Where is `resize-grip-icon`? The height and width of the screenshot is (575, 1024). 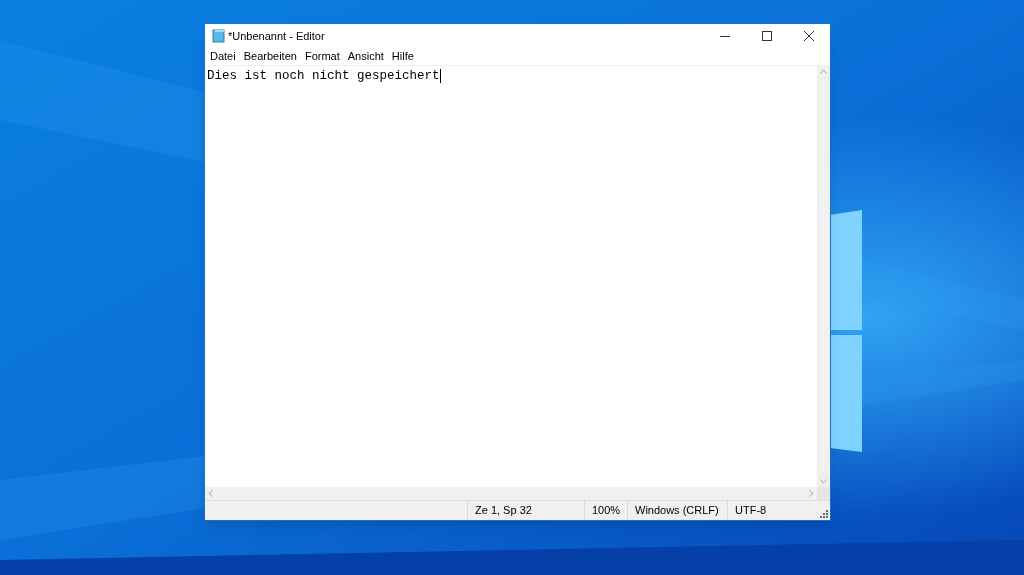
resize-grip-icon is located at coordinates (824, 514).